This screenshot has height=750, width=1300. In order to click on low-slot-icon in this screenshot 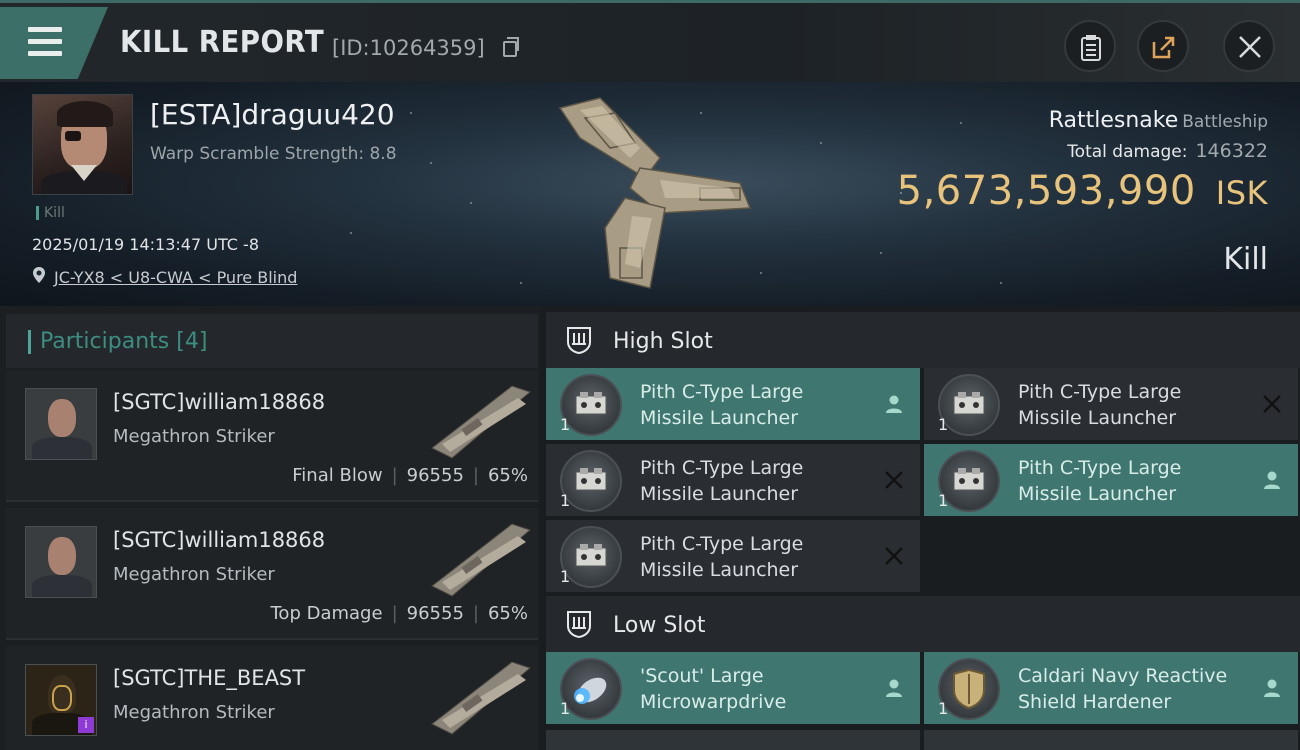, I will do `click(579, 625)`.